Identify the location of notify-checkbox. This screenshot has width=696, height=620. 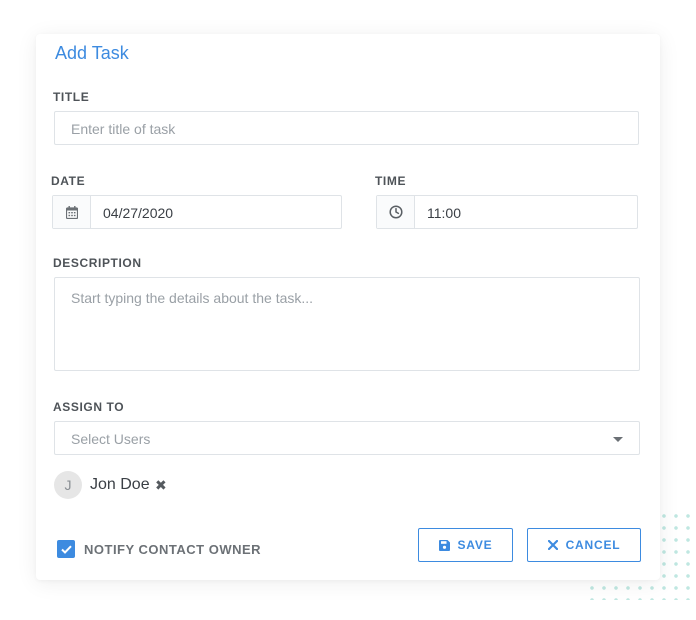
(66, 549).